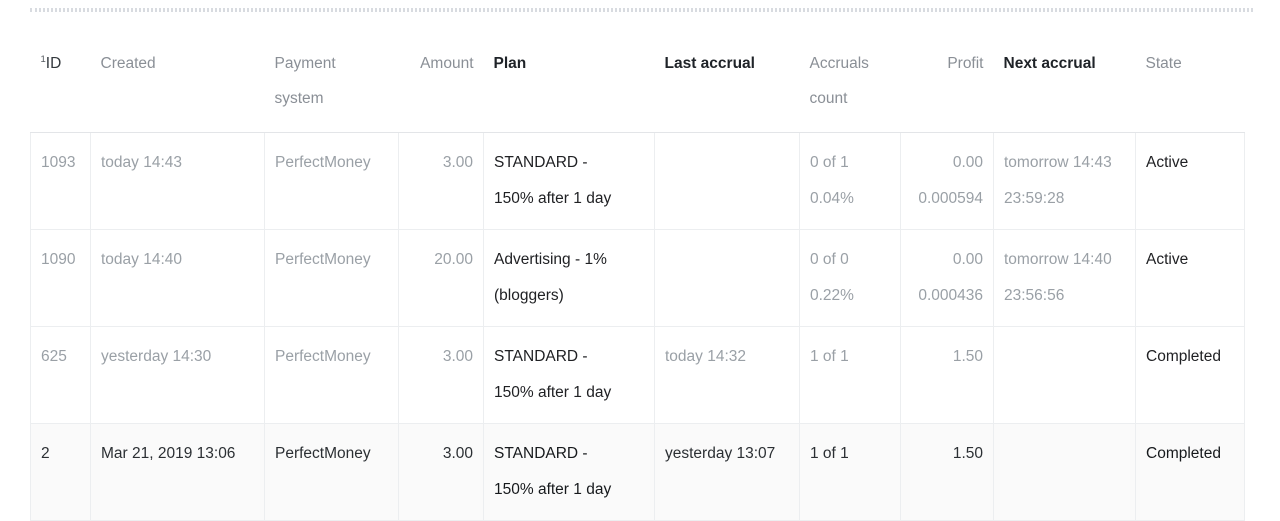  I want to click on cell-accruals-count-value: 0 of 1, so click(829, 162).